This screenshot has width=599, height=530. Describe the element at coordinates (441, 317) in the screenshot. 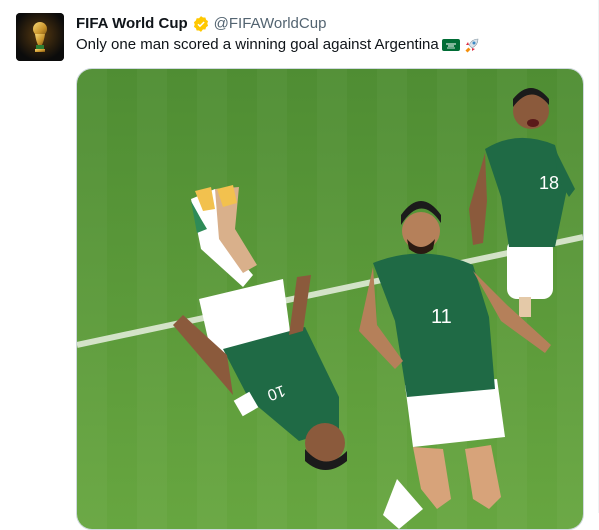

I see `player-number-11: 11` at that location.